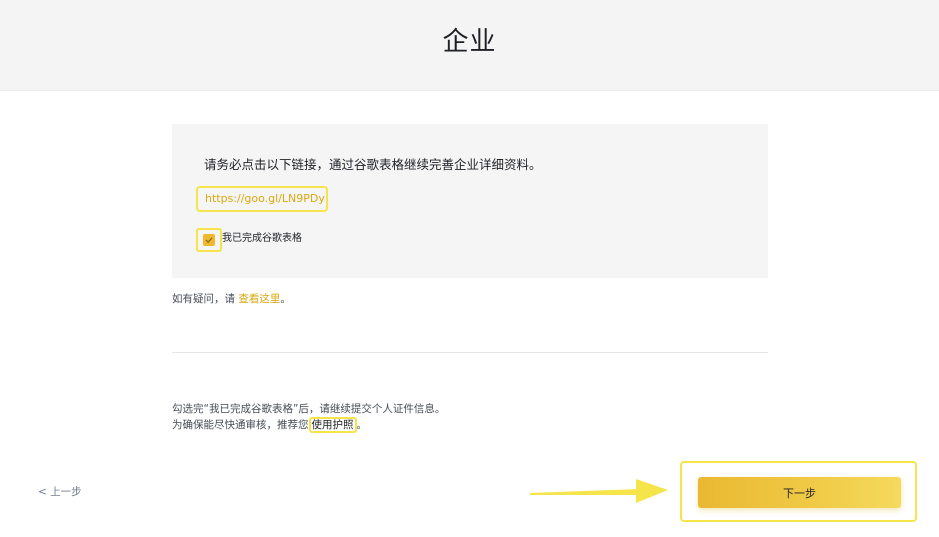  What do you see at coordinates (259, 299) in the screenshot?
I see `help-link: 查看这里` at bounding box center [259, 299].